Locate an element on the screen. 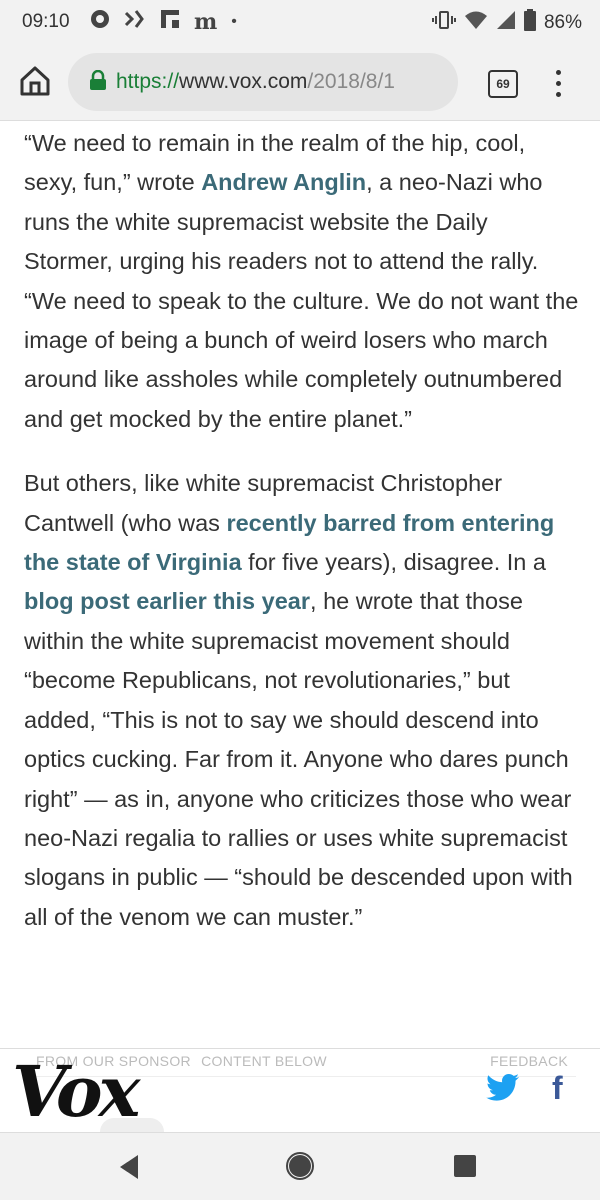  content-below-label: CONTENT BELOW is located at coordinates (264, 1061).